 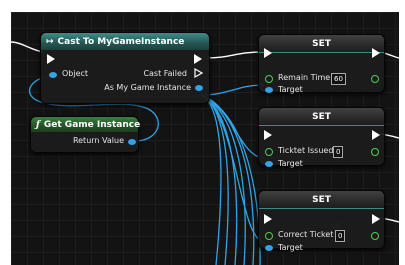 I want to click on set-node: SET Ticktet Issued 0 Target, so click(x=321, y=137).